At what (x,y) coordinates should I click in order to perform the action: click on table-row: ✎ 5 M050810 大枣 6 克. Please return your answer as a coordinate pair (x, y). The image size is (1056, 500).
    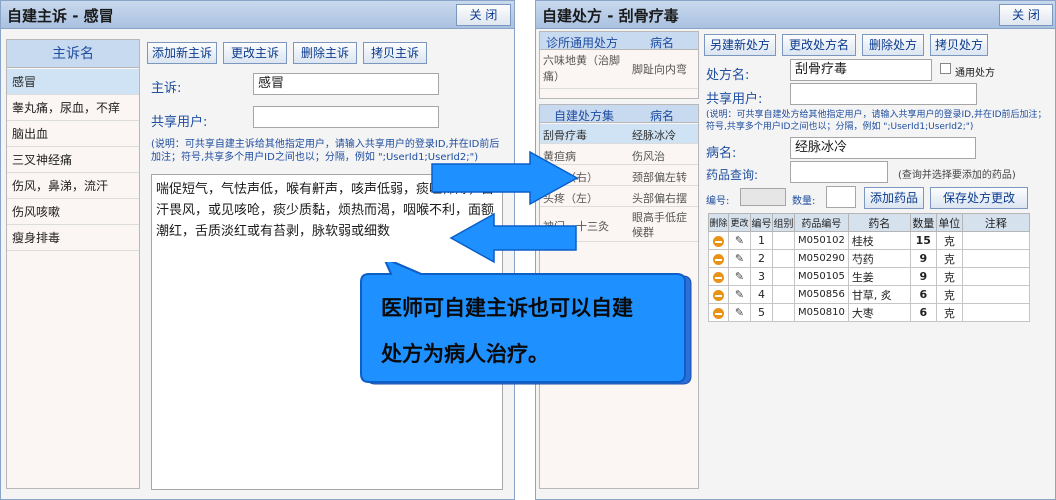
    Looking at the image, I should click on (869, 312).